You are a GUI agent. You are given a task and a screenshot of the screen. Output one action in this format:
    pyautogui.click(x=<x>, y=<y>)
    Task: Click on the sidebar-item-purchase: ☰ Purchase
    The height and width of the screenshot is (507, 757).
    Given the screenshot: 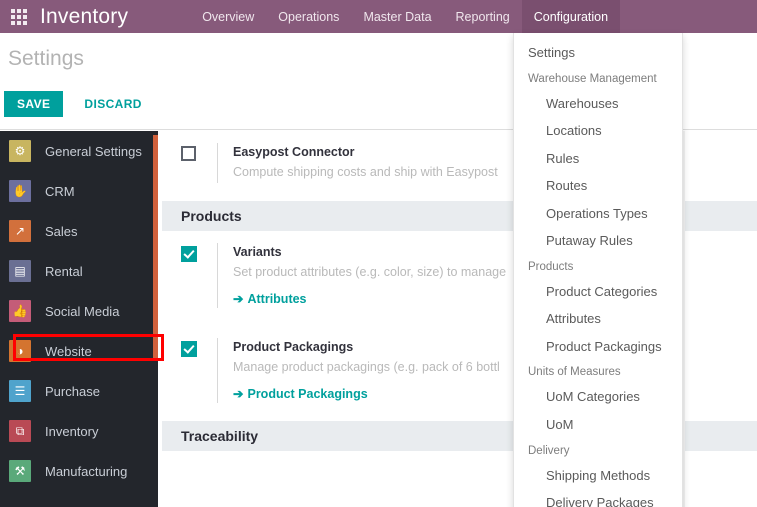 What is the action you would take?
    pyautogui.click(x=79, y=391)
    